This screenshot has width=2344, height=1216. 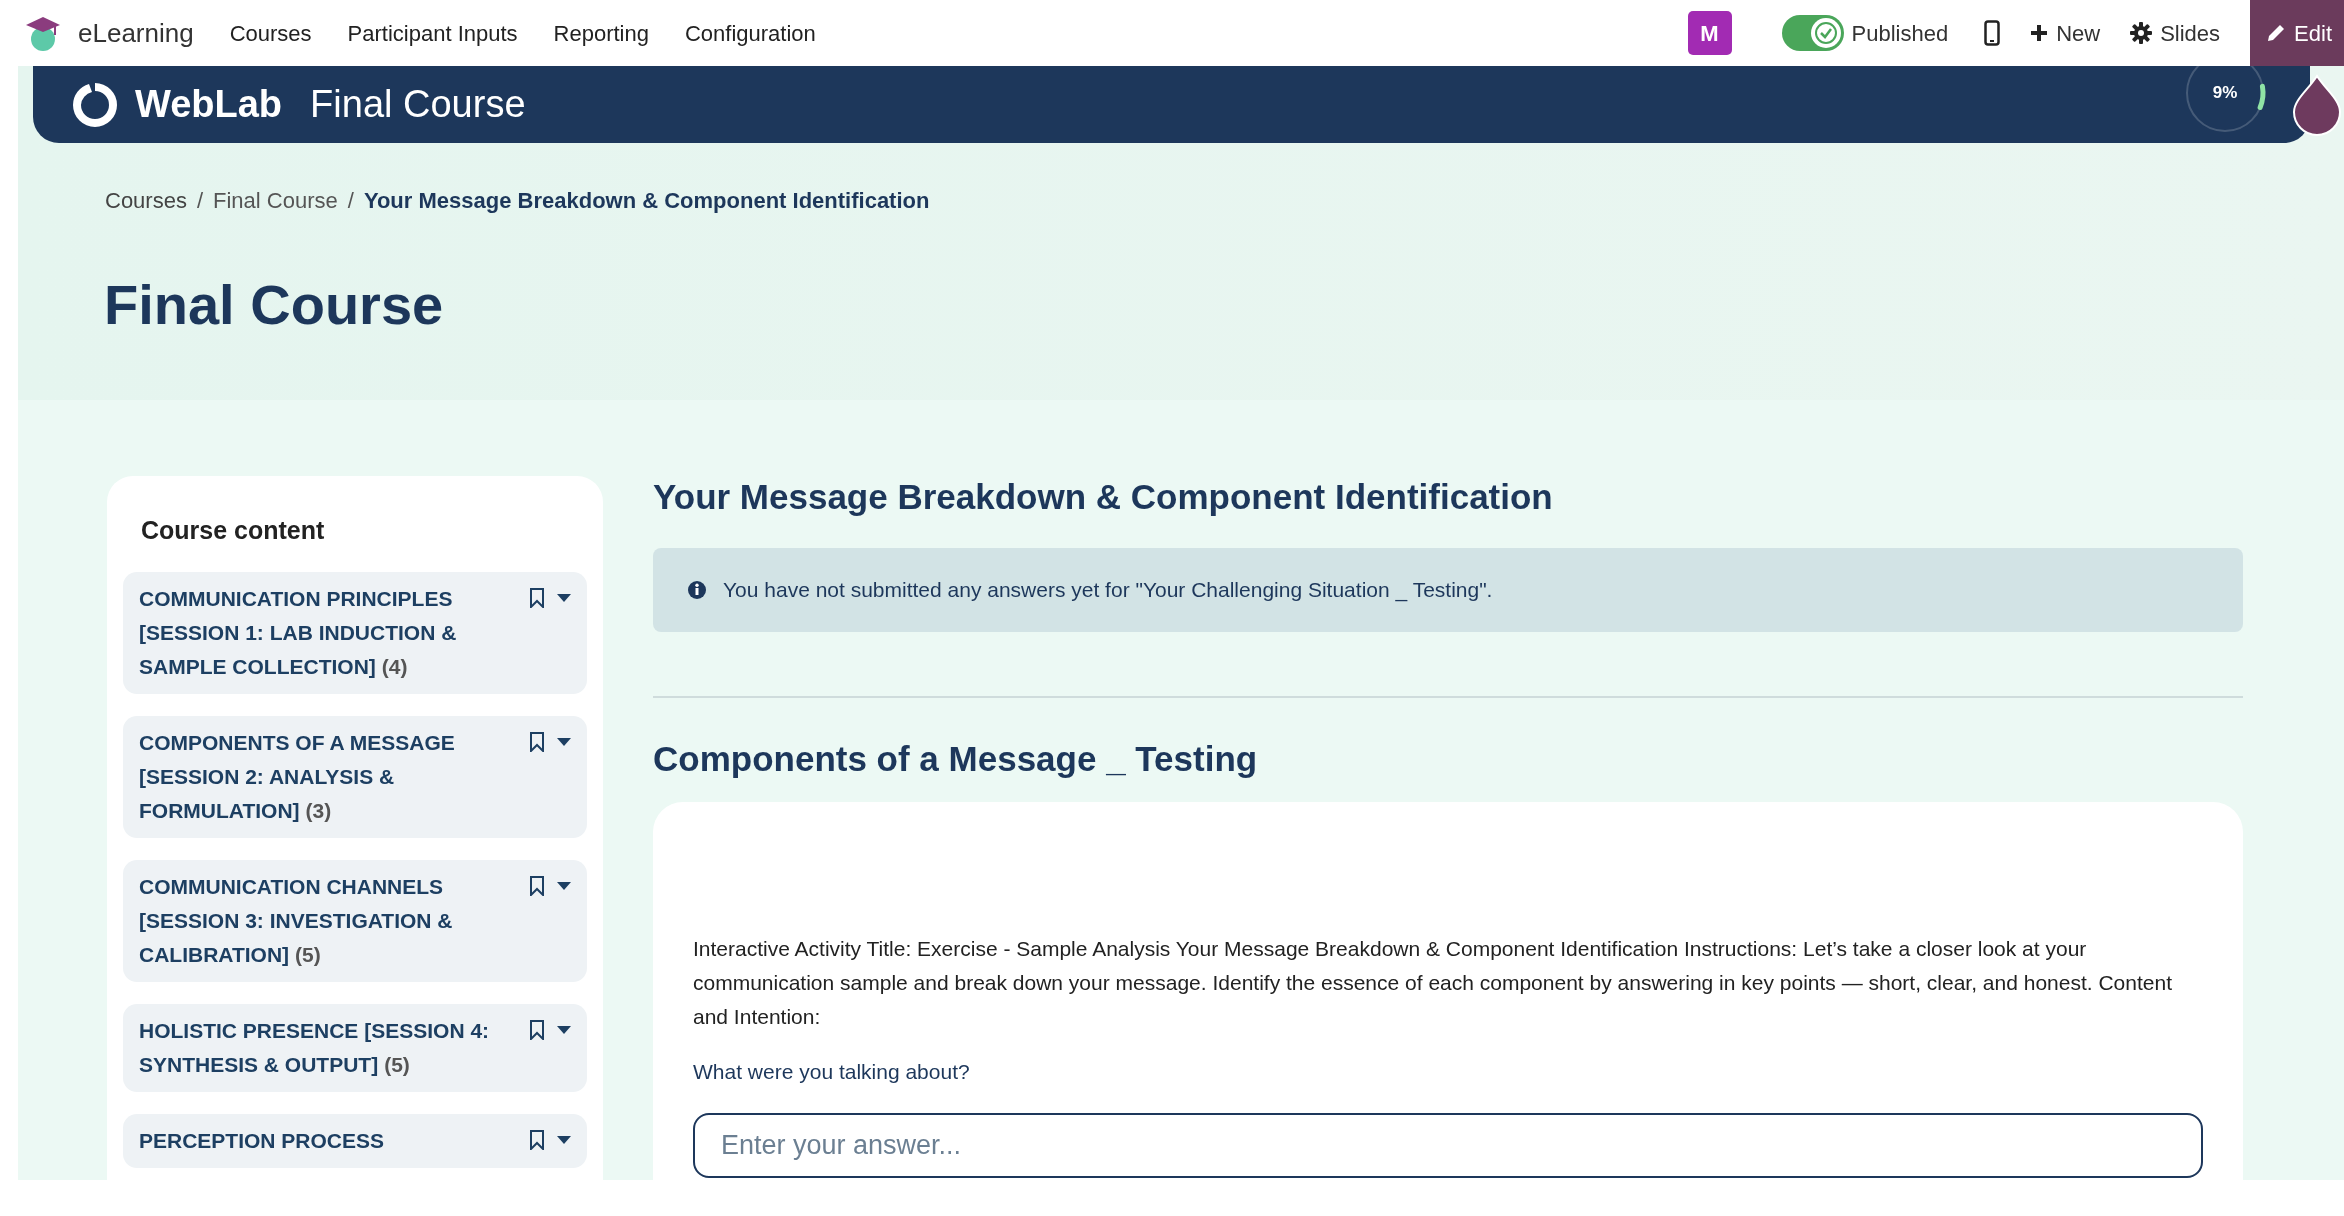 What do you see at coordinates (274, 305) in the screenshot?
I see `page-title: Final Course` at bounding box center [274, 305].